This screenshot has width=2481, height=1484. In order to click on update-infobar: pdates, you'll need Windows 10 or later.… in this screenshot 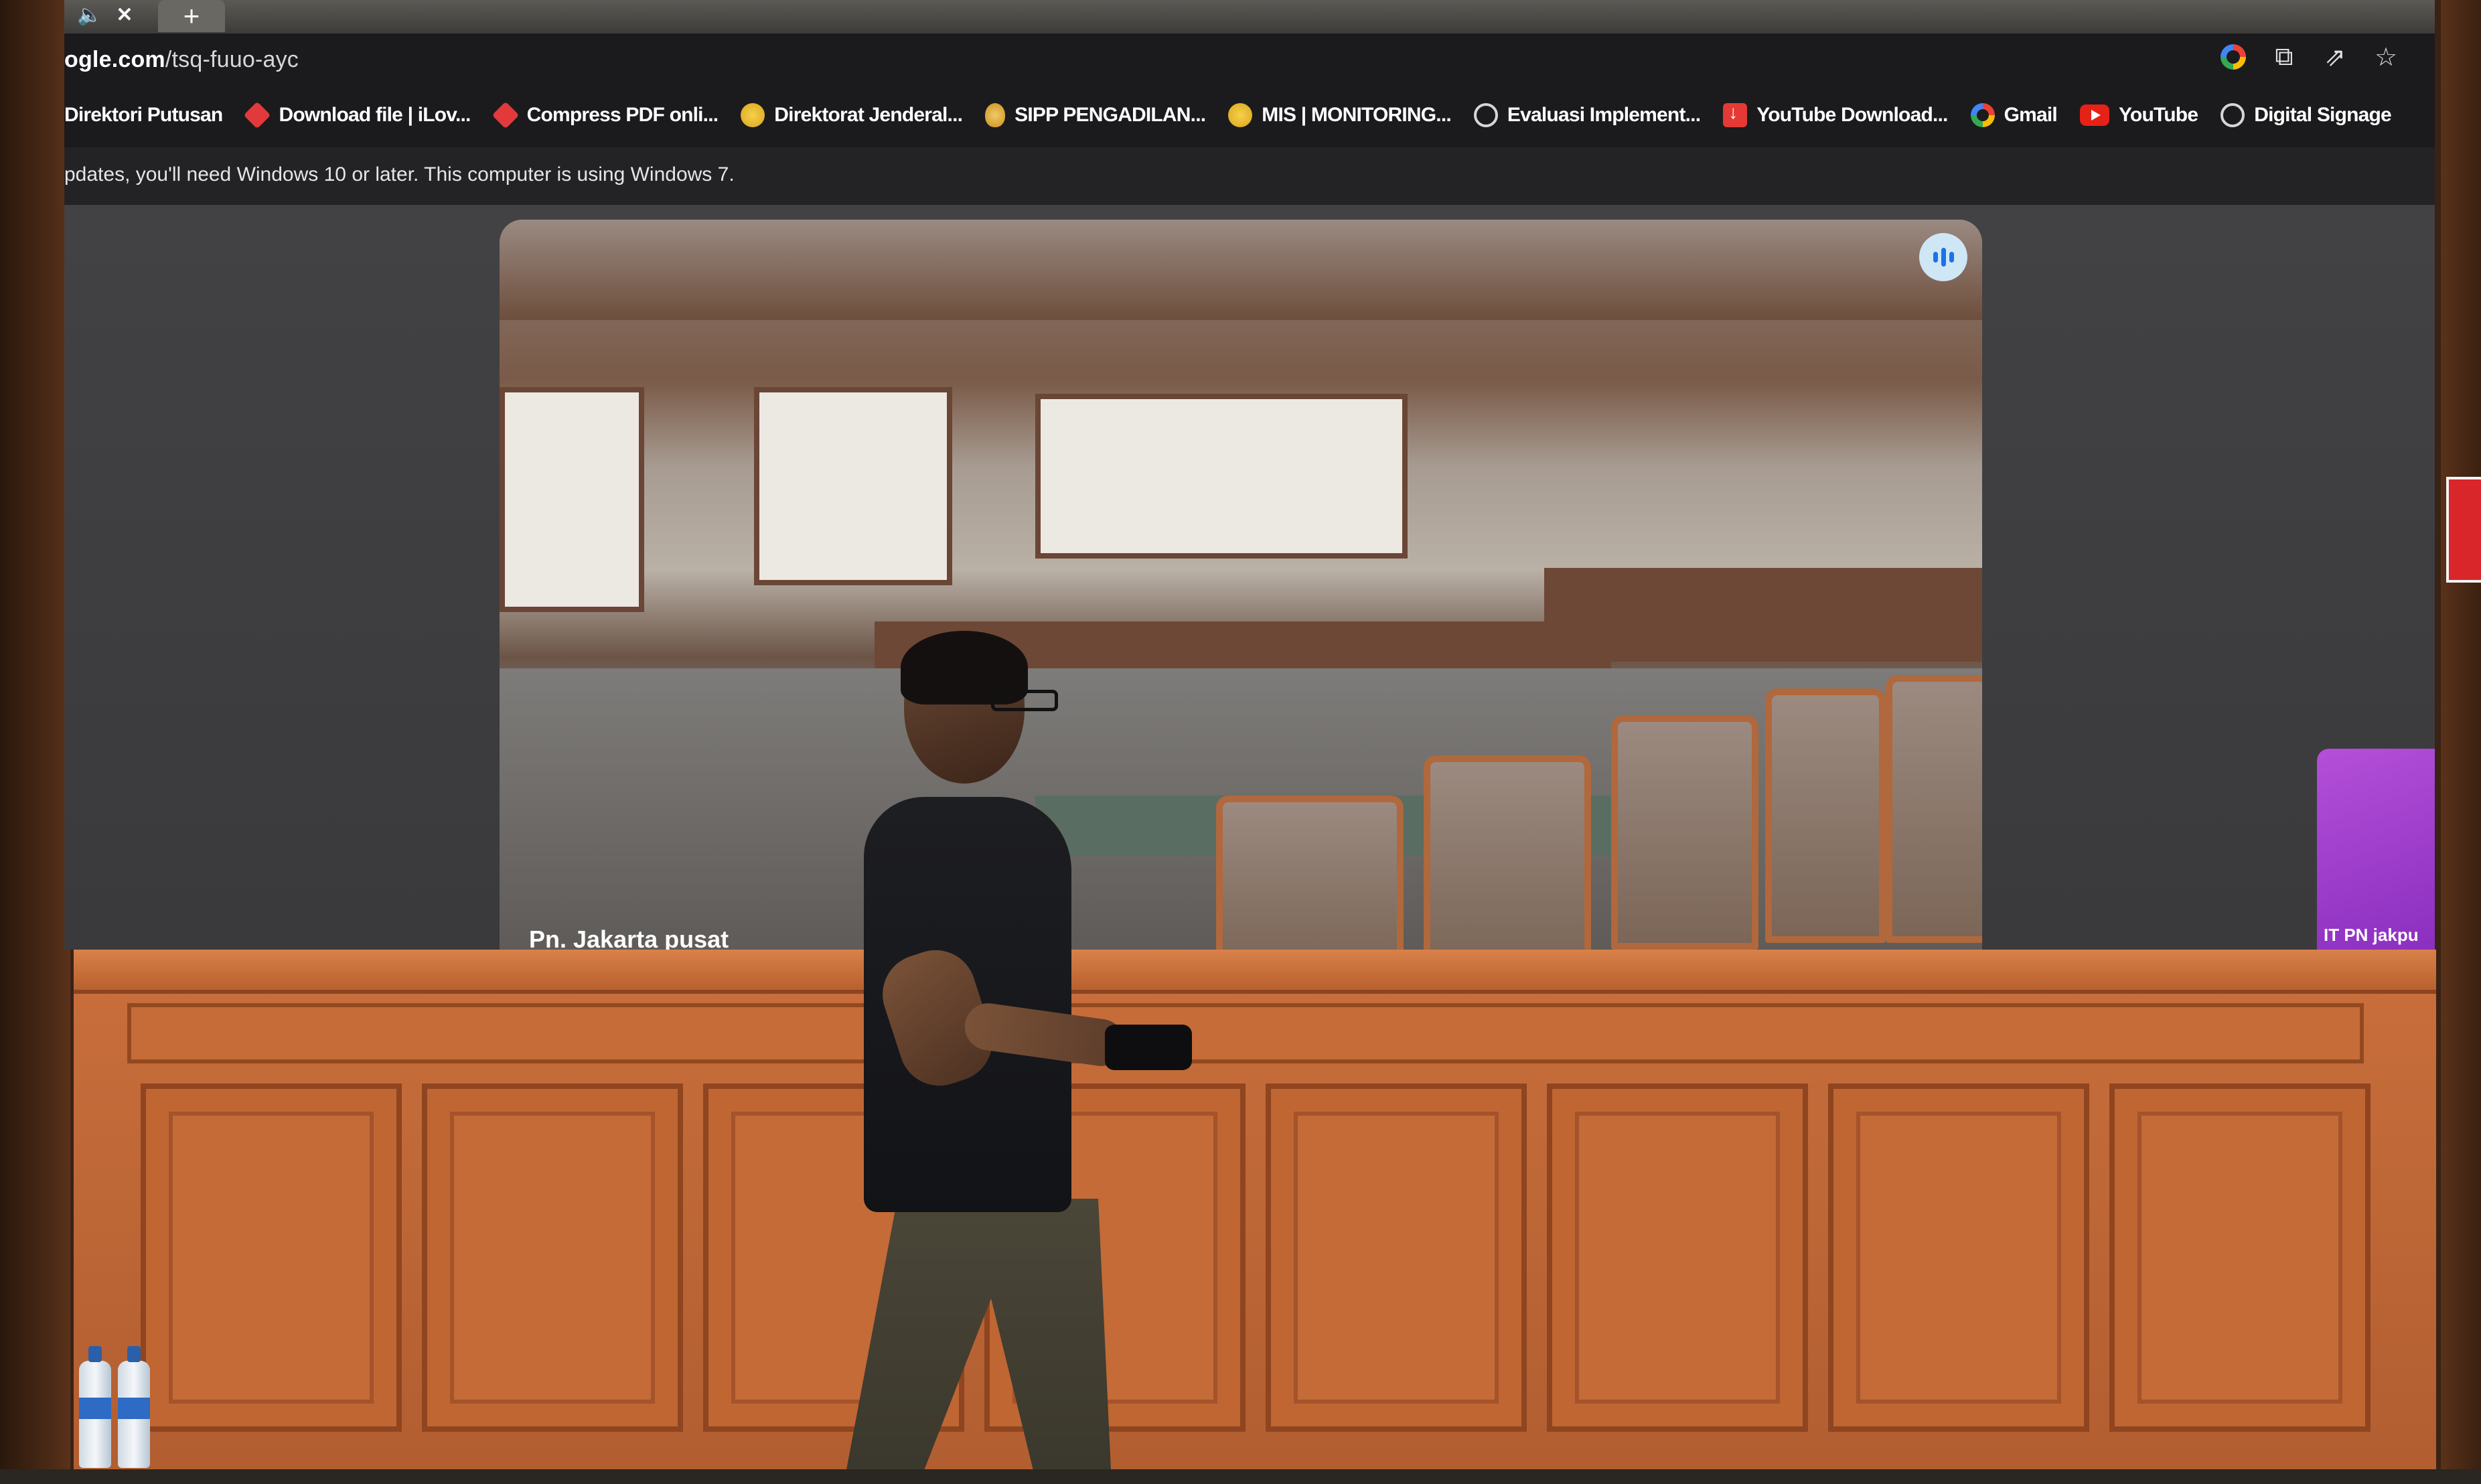, I will do `click(1249, 176)`.